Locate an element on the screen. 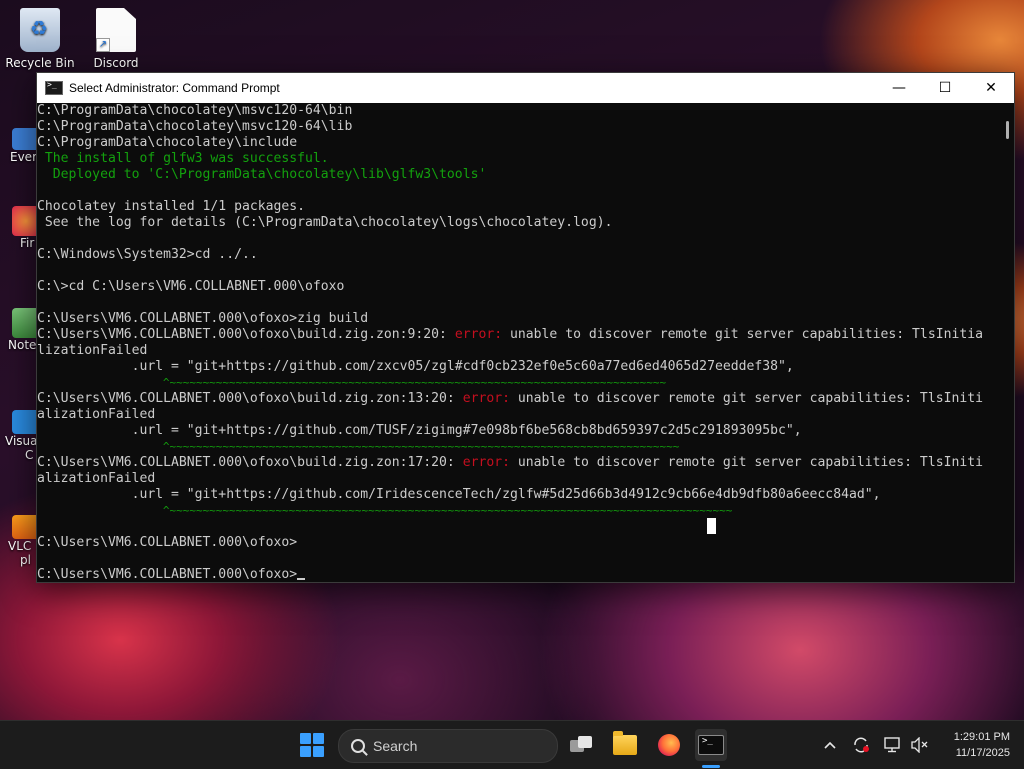 This screenshot has height=769, width=1024. desktop-icon-partial: Note is located at coordinates (20, 330).